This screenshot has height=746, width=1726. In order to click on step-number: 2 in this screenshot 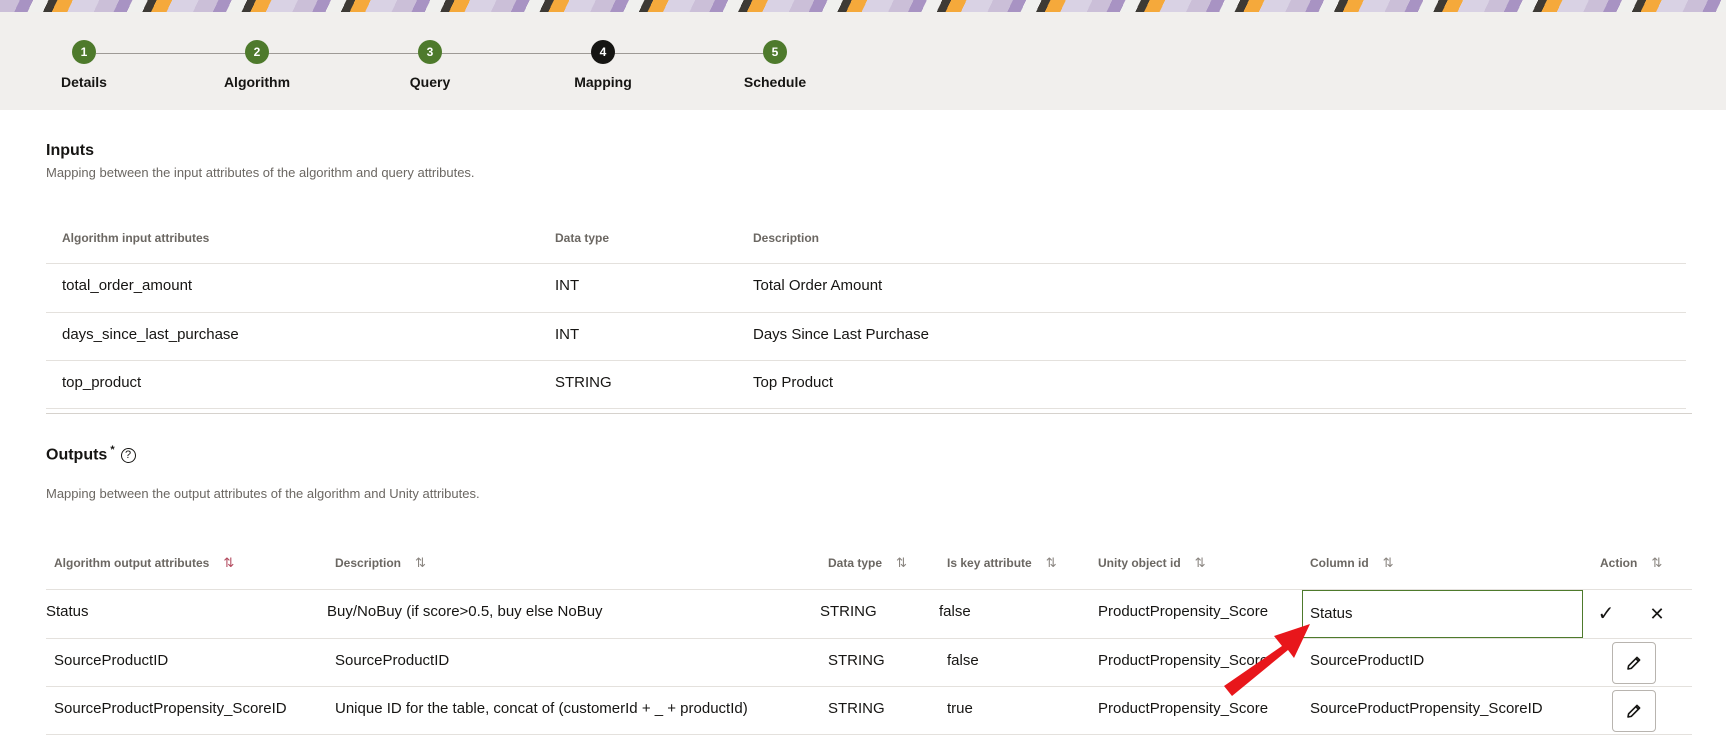, I will do `click(257, 52)`.